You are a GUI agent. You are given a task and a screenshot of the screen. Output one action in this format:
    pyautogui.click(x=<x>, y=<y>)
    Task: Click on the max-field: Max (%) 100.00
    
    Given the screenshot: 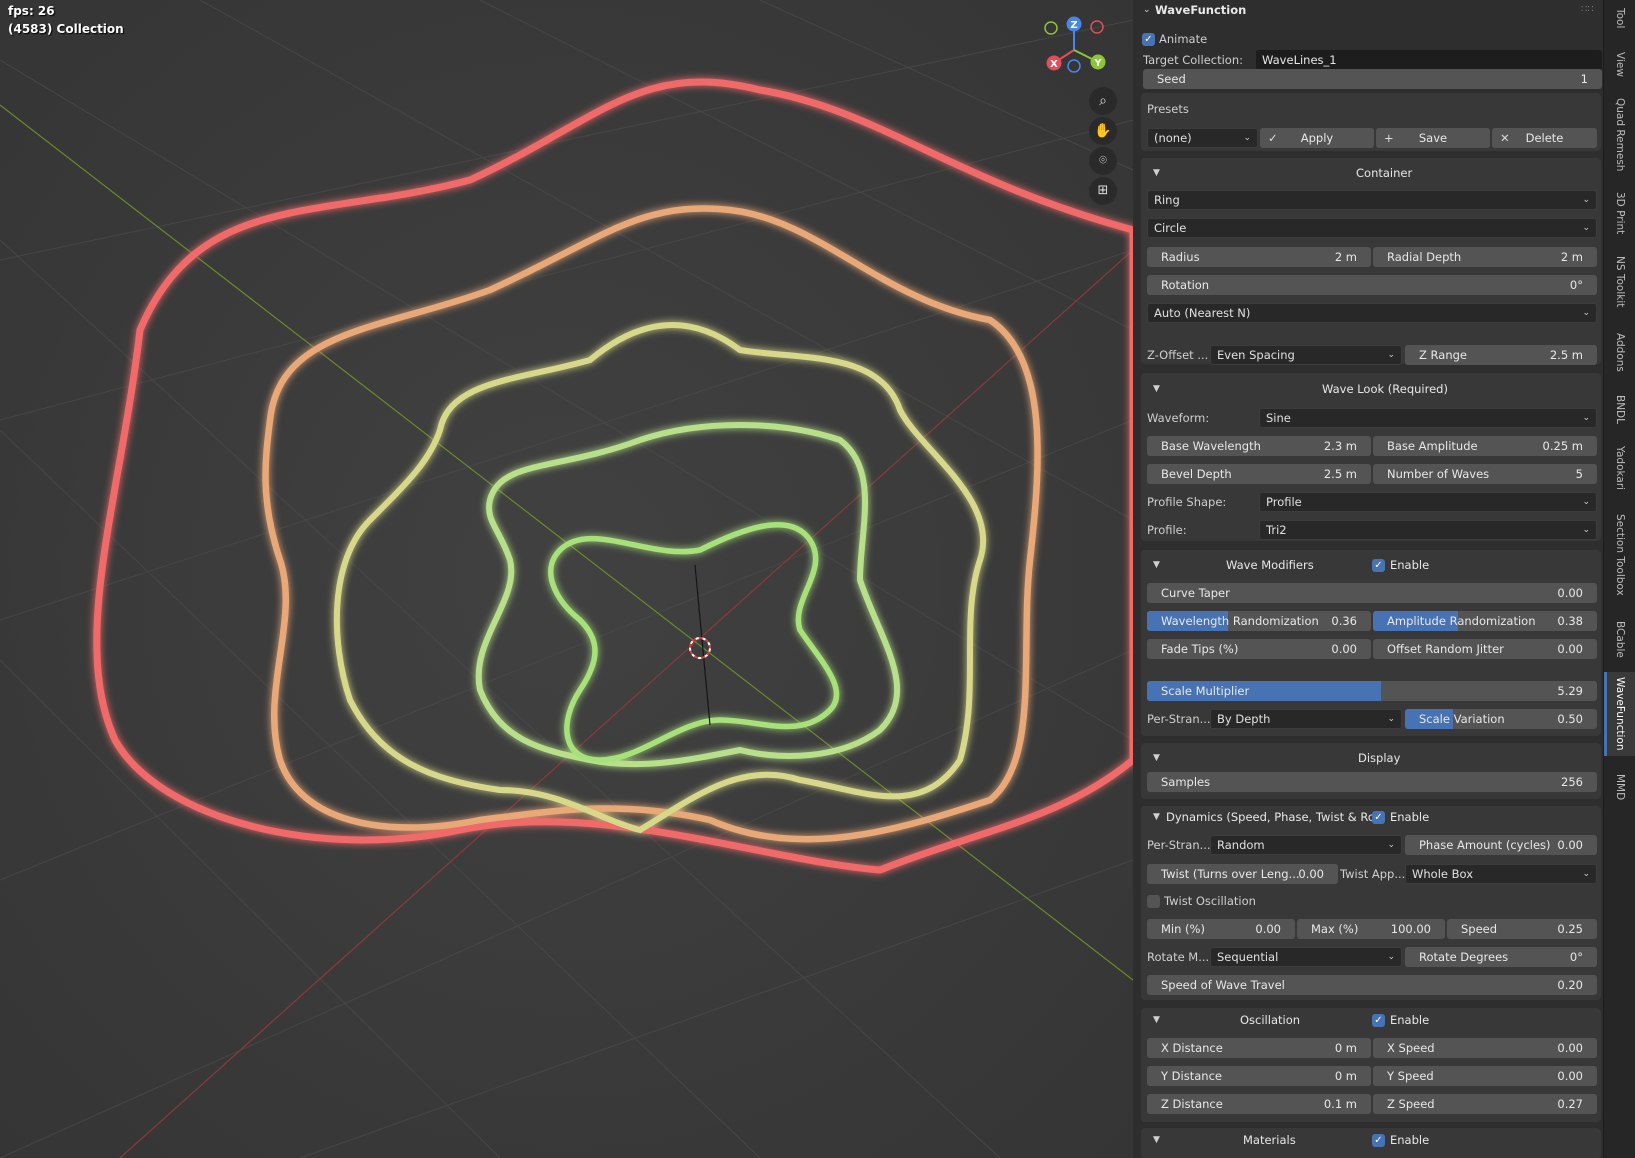 What is the action you would take?
    pyautogui.click(x=1371, y=929)
    